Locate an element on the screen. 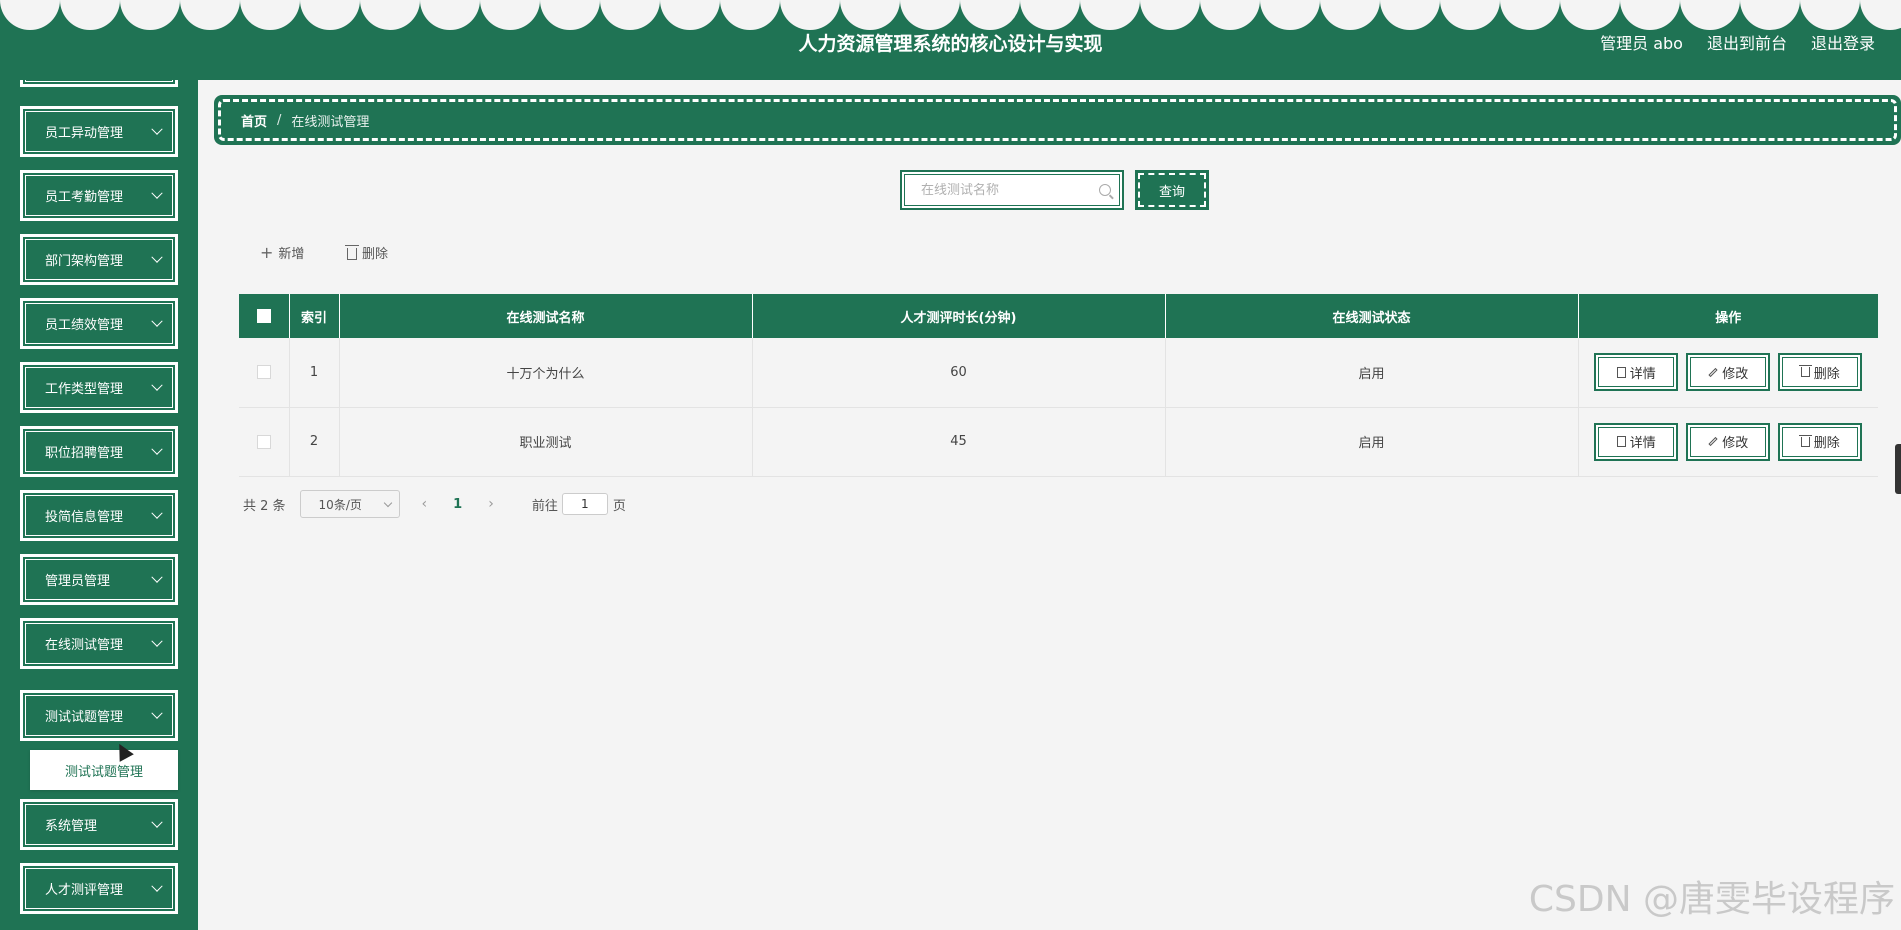 This screenshot has width=1901, height=930. sidebar-item-label: 员工考勤管理 is located at coordinates (84, 197).